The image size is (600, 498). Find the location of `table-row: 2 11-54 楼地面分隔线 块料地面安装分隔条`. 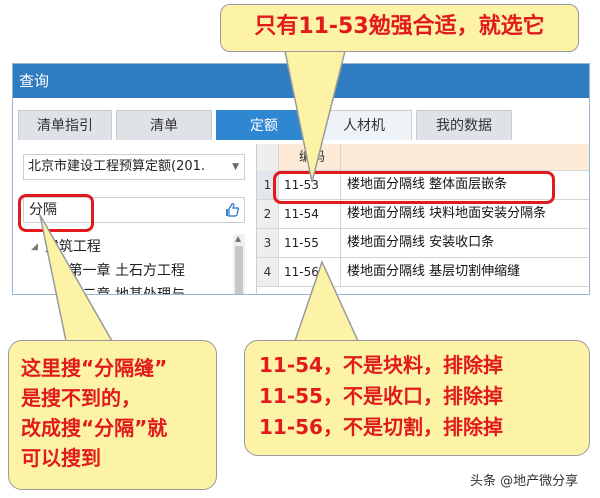

table-row: 2 11-54 楼地面分隔线 块料地面安装分隔条 is located at coordinates (423, 214).